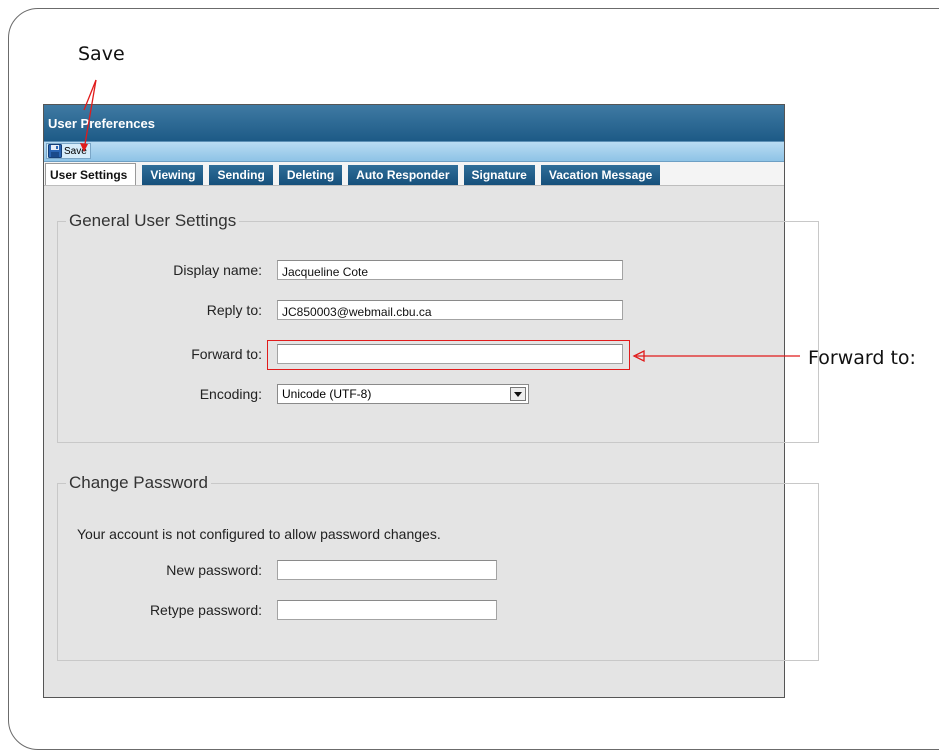 The width and height of the screenshot is (939, 750). What do you see at coordinates (327, 394) in the screenshot?
I see `encoding-selected-value: Unicode (UTF-8)` at bounding box center [327, 394].